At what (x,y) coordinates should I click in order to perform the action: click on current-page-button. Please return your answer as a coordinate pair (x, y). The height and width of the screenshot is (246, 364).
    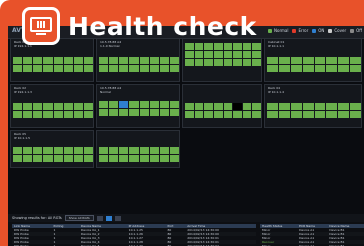
    Looking at the image, I should click on (108, 218).